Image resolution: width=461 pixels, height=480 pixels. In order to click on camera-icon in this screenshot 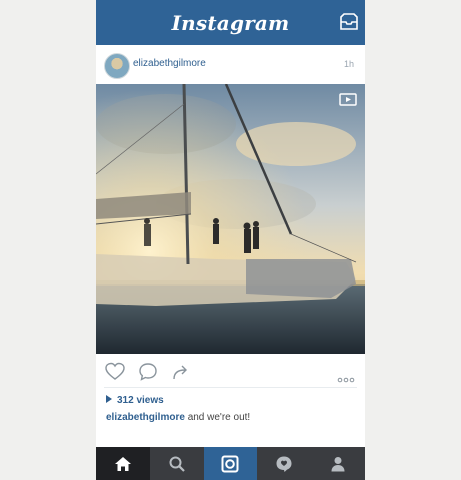, I will do `click(230, 463)`.